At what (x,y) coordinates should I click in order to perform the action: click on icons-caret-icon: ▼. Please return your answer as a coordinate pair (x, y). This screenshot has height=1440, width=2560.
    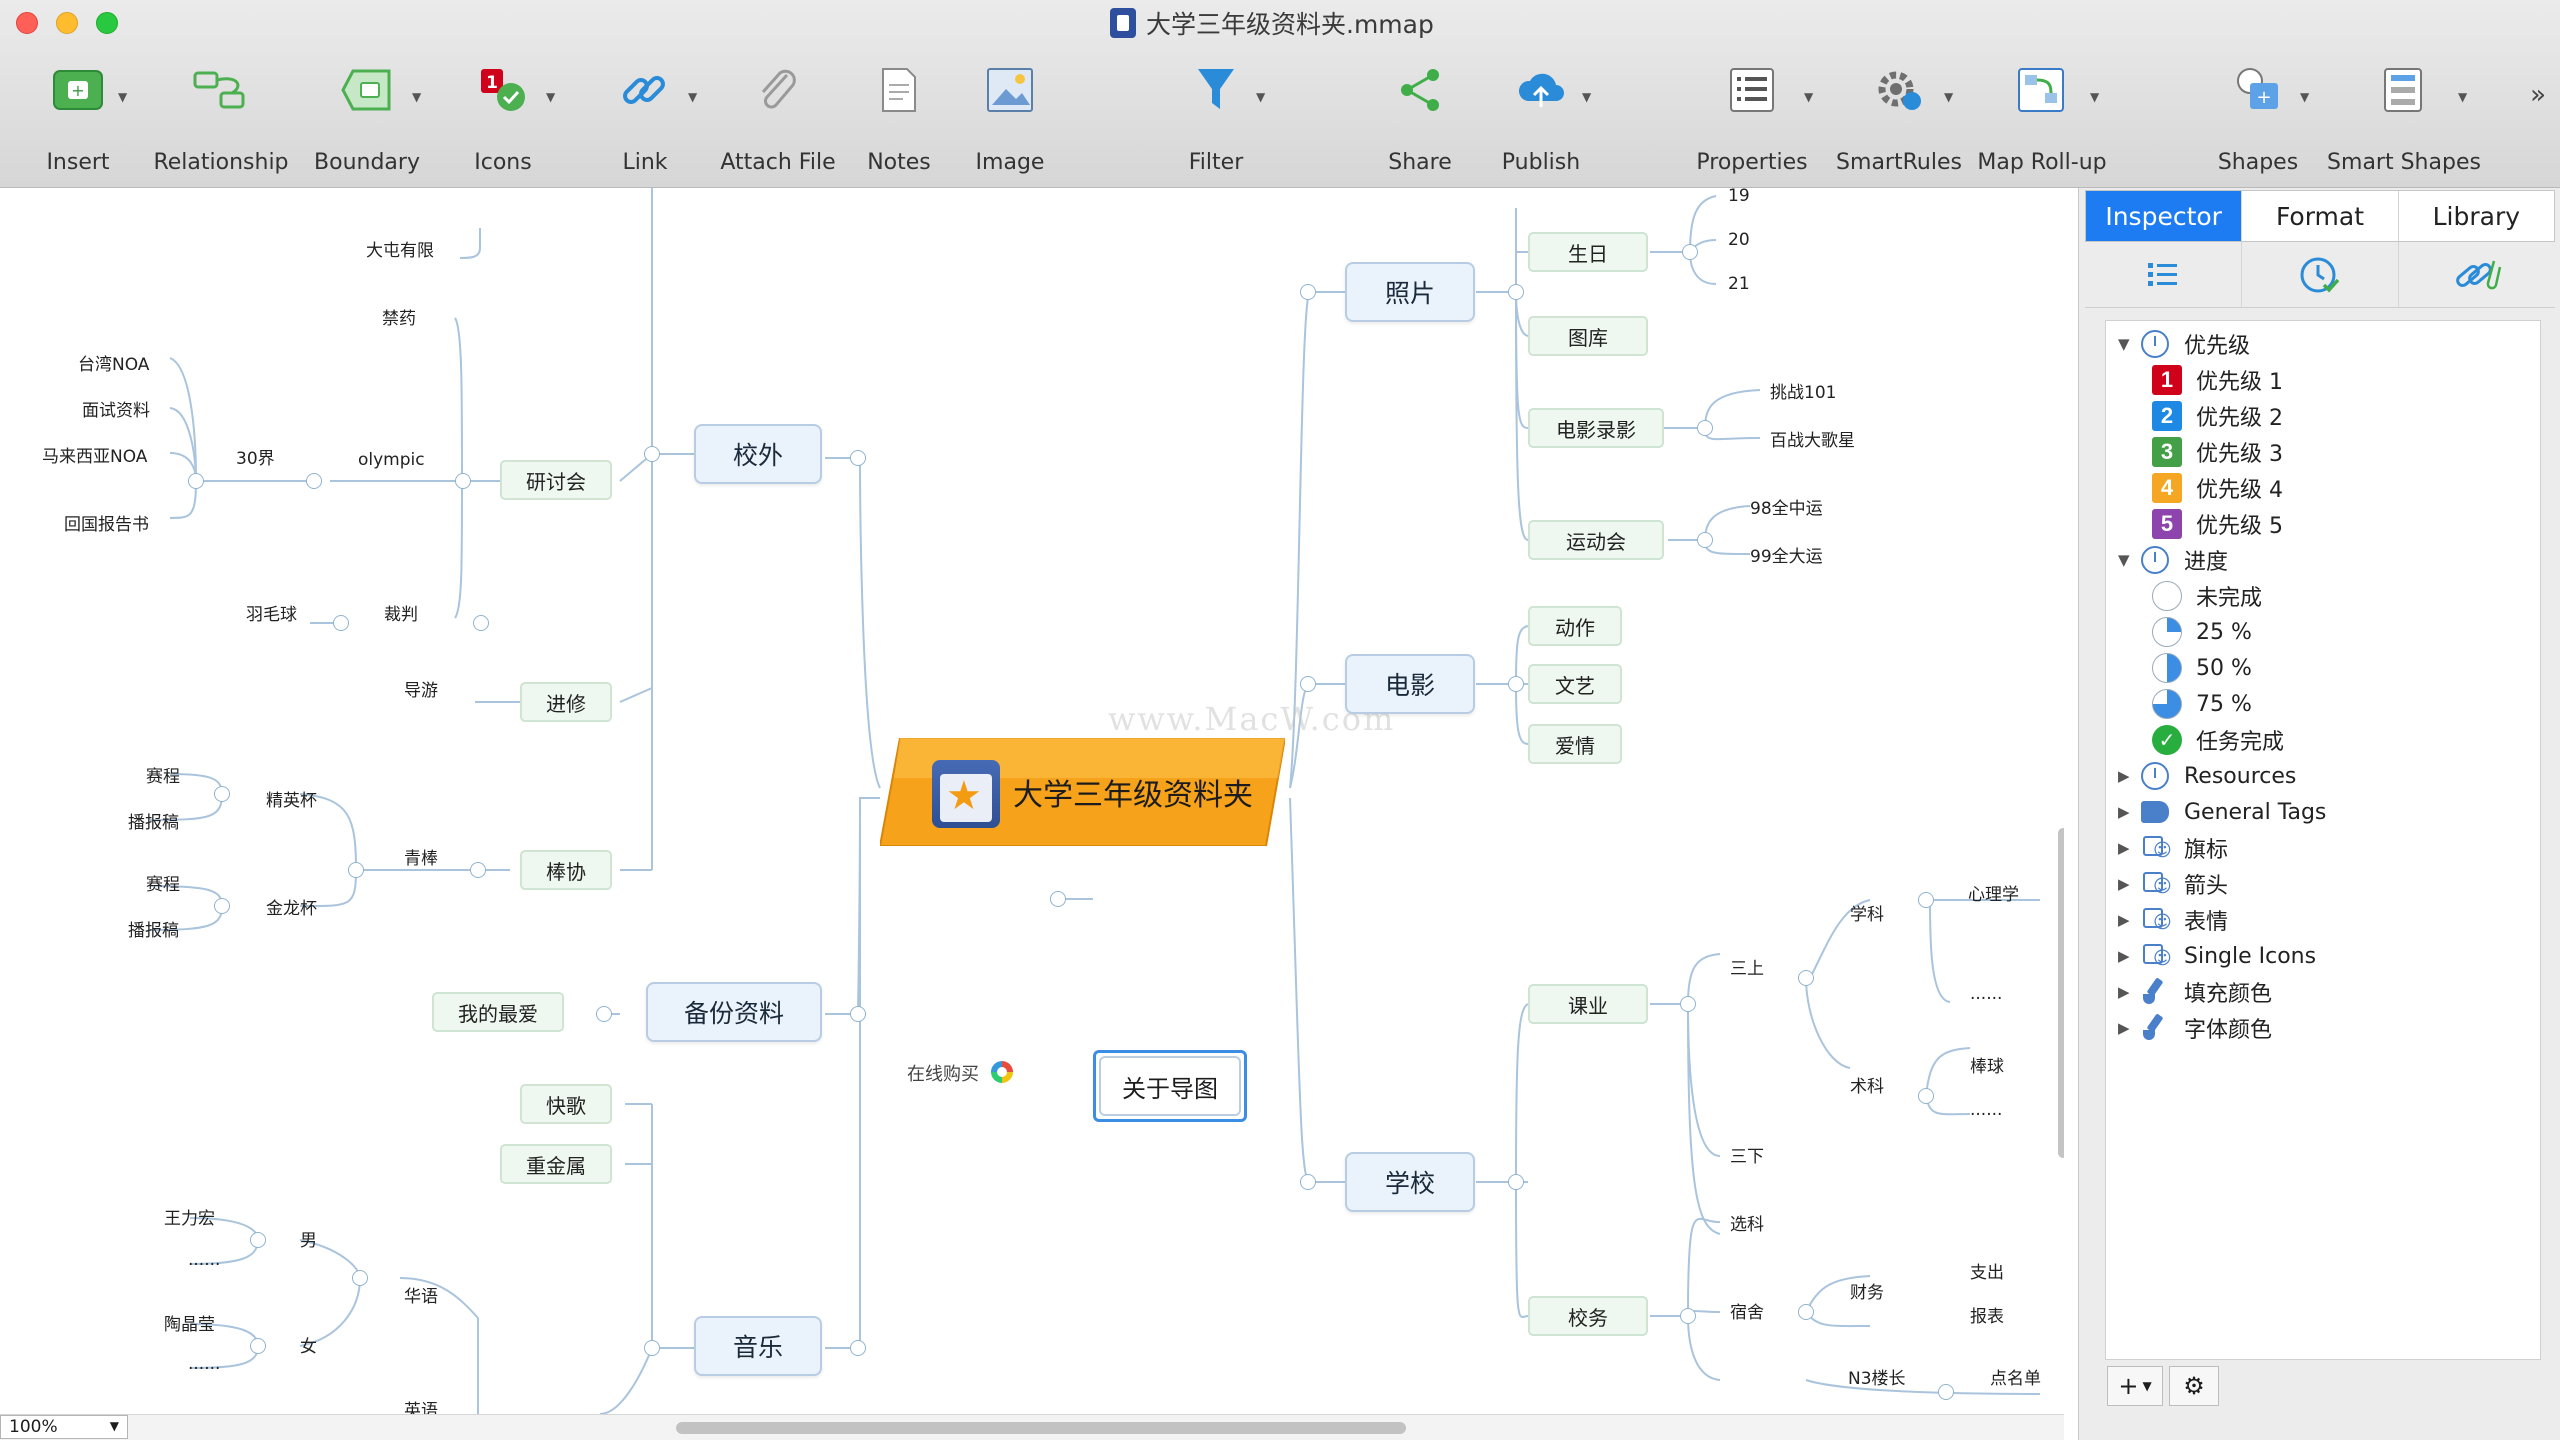
    Looking at the image, I should click on (550, 97).